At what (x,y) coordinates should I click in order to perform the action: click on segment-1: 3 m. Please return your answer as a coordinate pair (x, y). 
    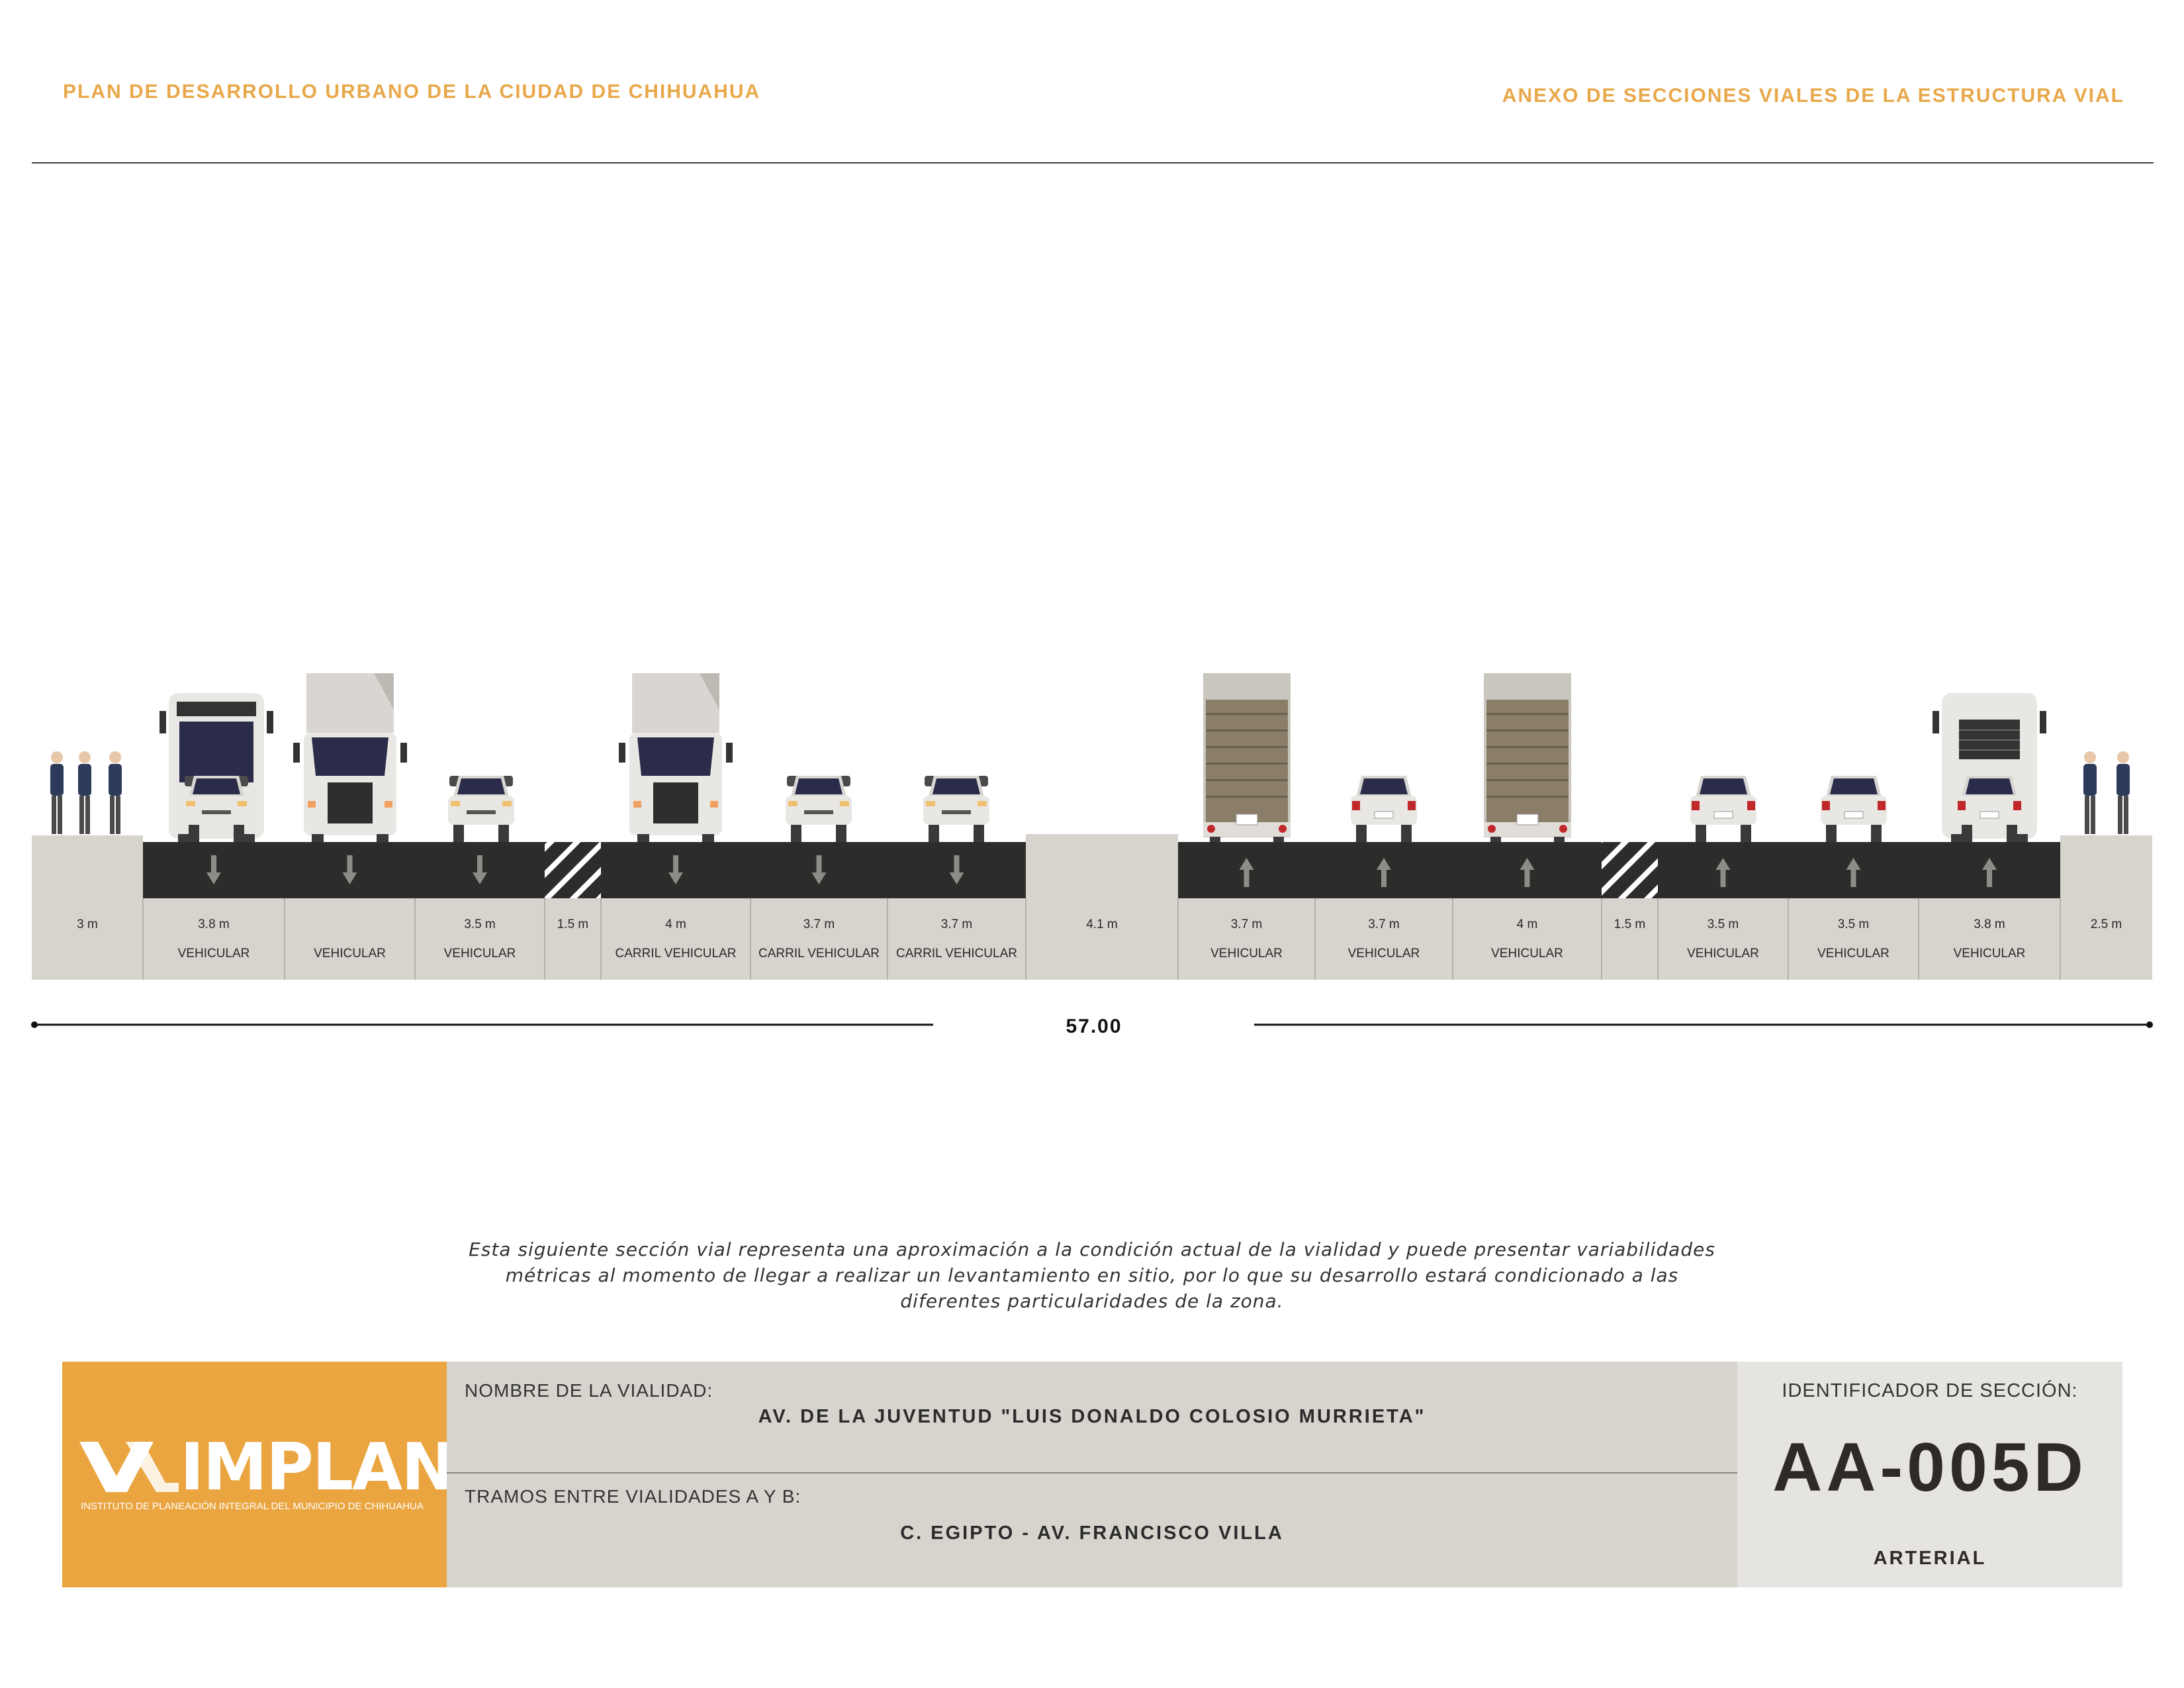
    Looking at the image, I should click on (87, 907).